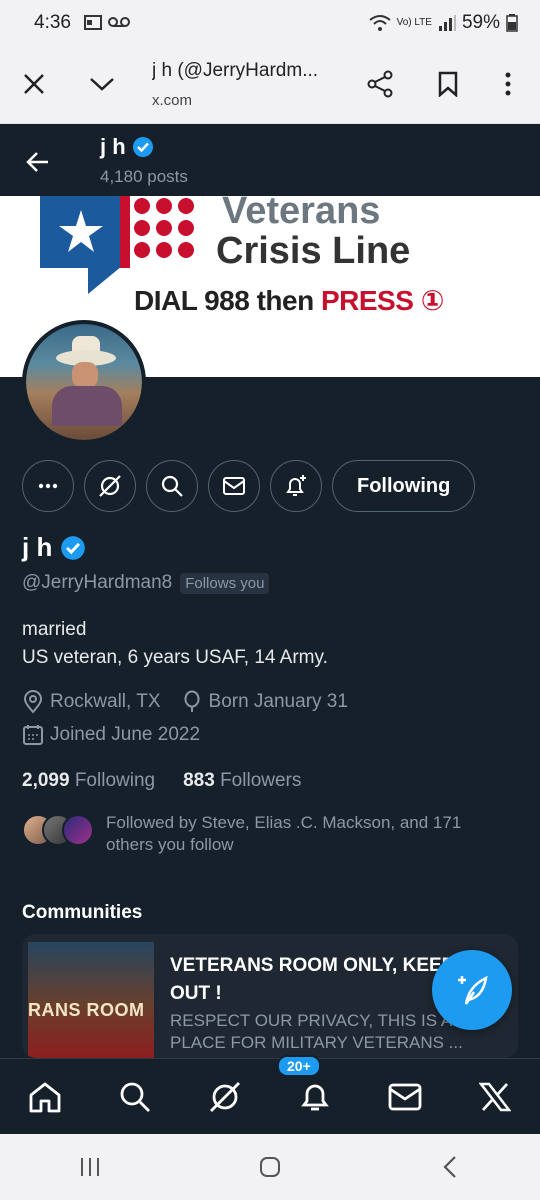  I want to click on message-button, so click(234, 486).